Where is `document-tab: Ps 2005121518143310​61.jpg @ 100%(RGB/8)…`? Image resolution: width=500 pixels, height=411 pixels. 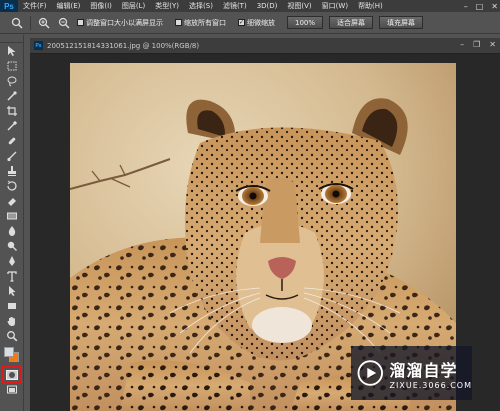 document-tab: Ps 2005121518143310​61.jpg @ 100%(RGB/8)… is located at coordinates (265, 46).